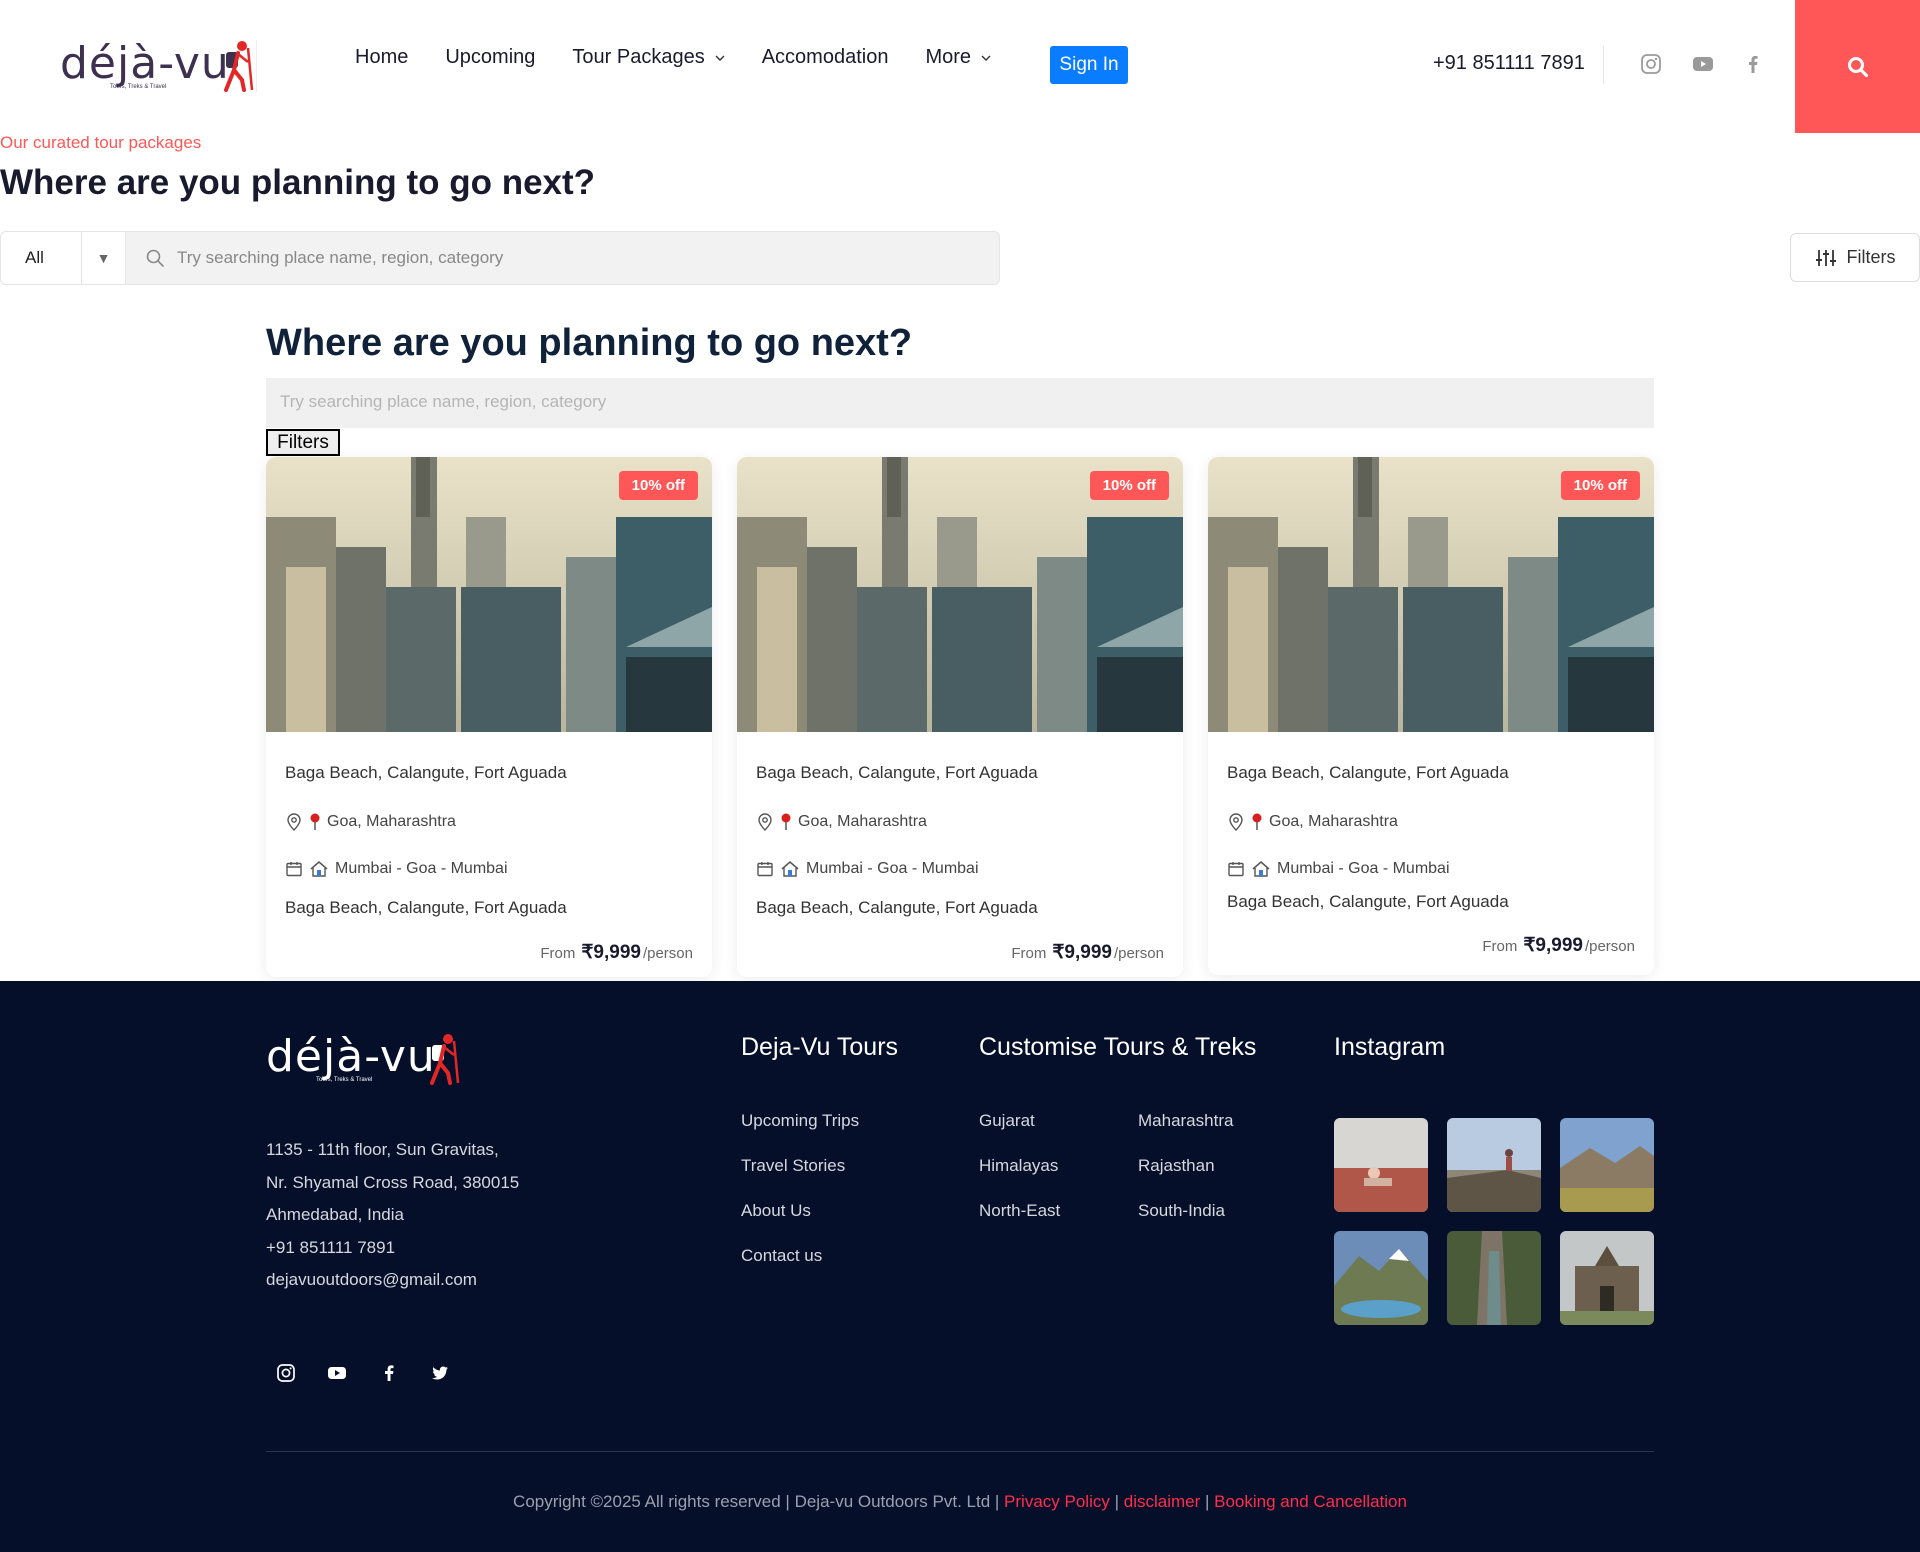 The height and width of the screenshot is (1552, 1920). What do you see at coordinates (381, 57) in the screenshot?
I see `nav-home: Home` at bounding box center [381, 57].